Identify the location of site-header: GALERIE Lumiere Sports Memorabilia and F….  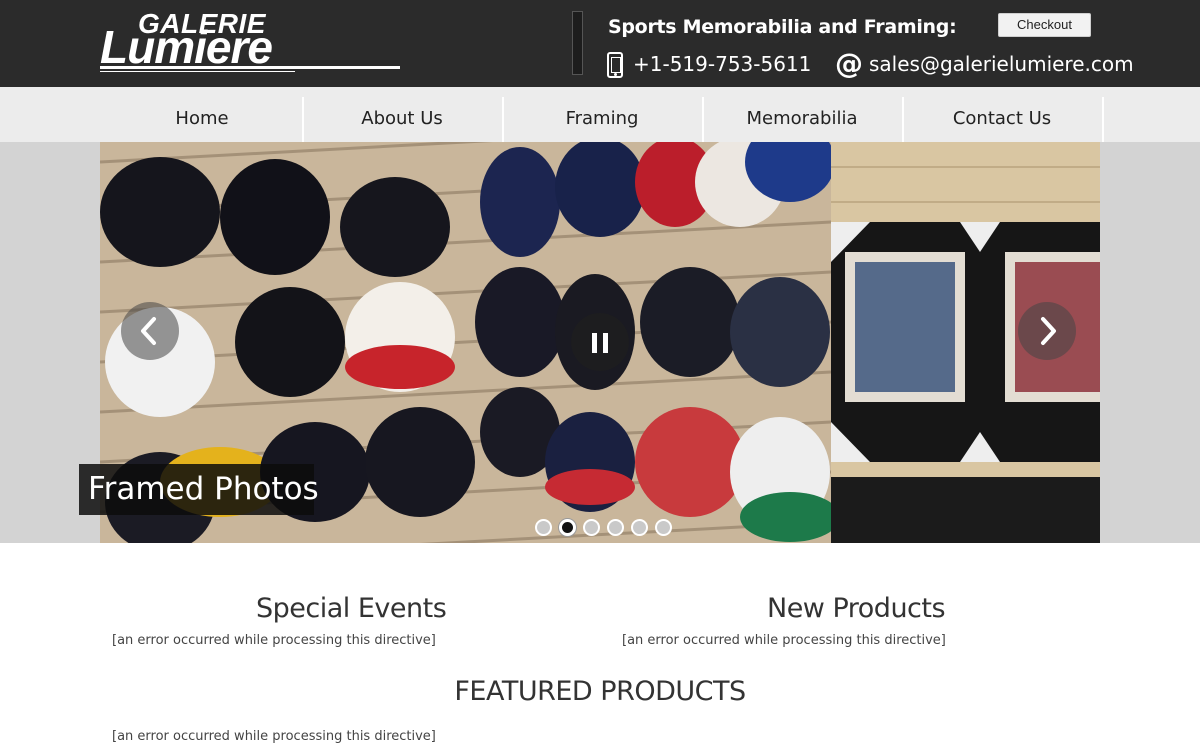
(600, 43).